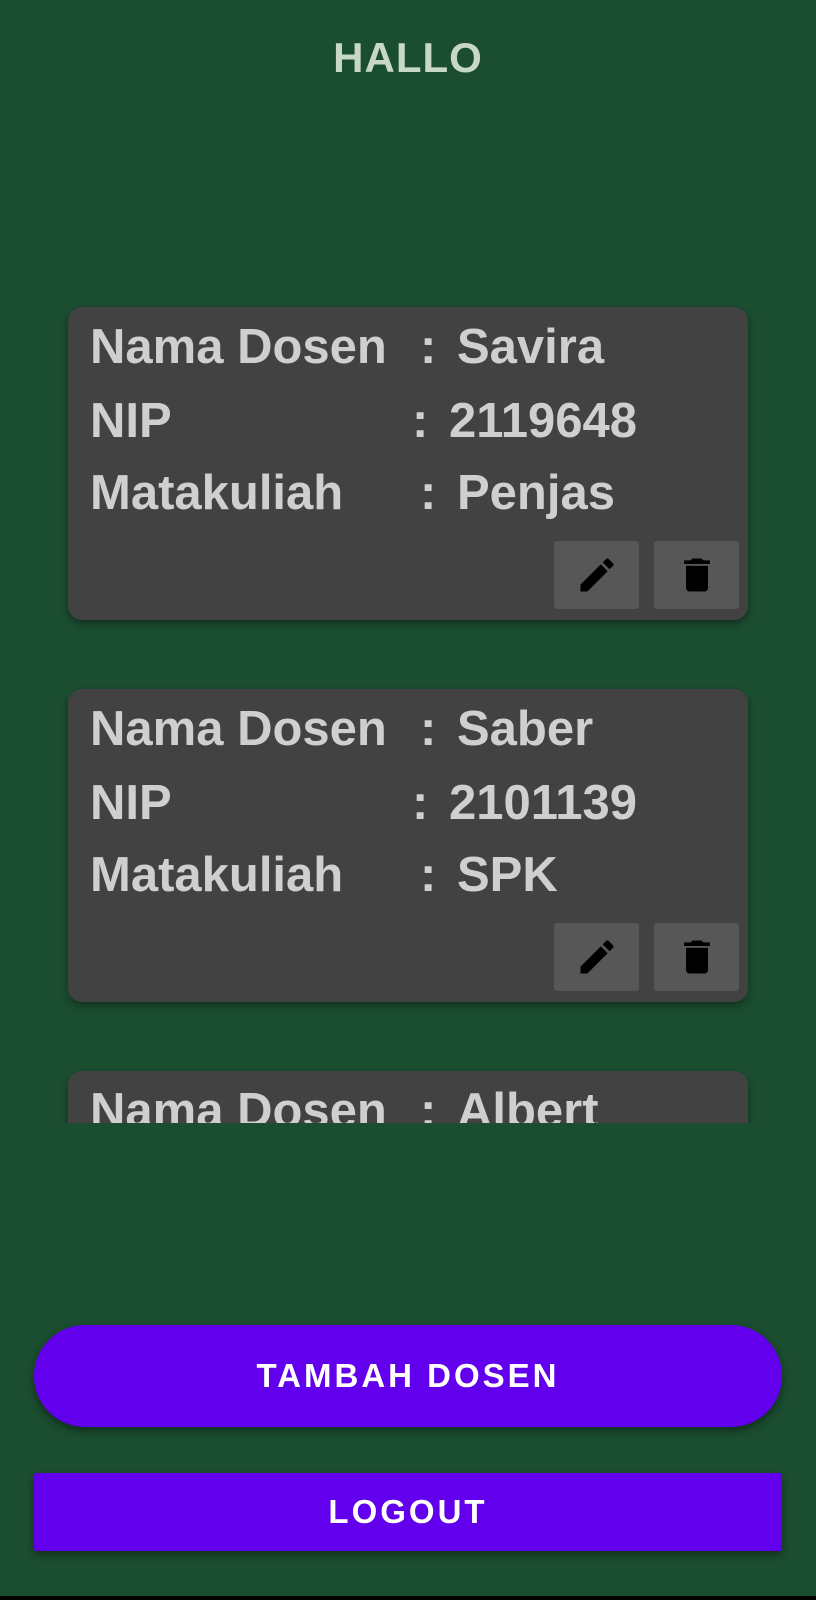  Describe the element at coordinates (507, 875) in the screenshot. I see `course-value: SPK` at that location.